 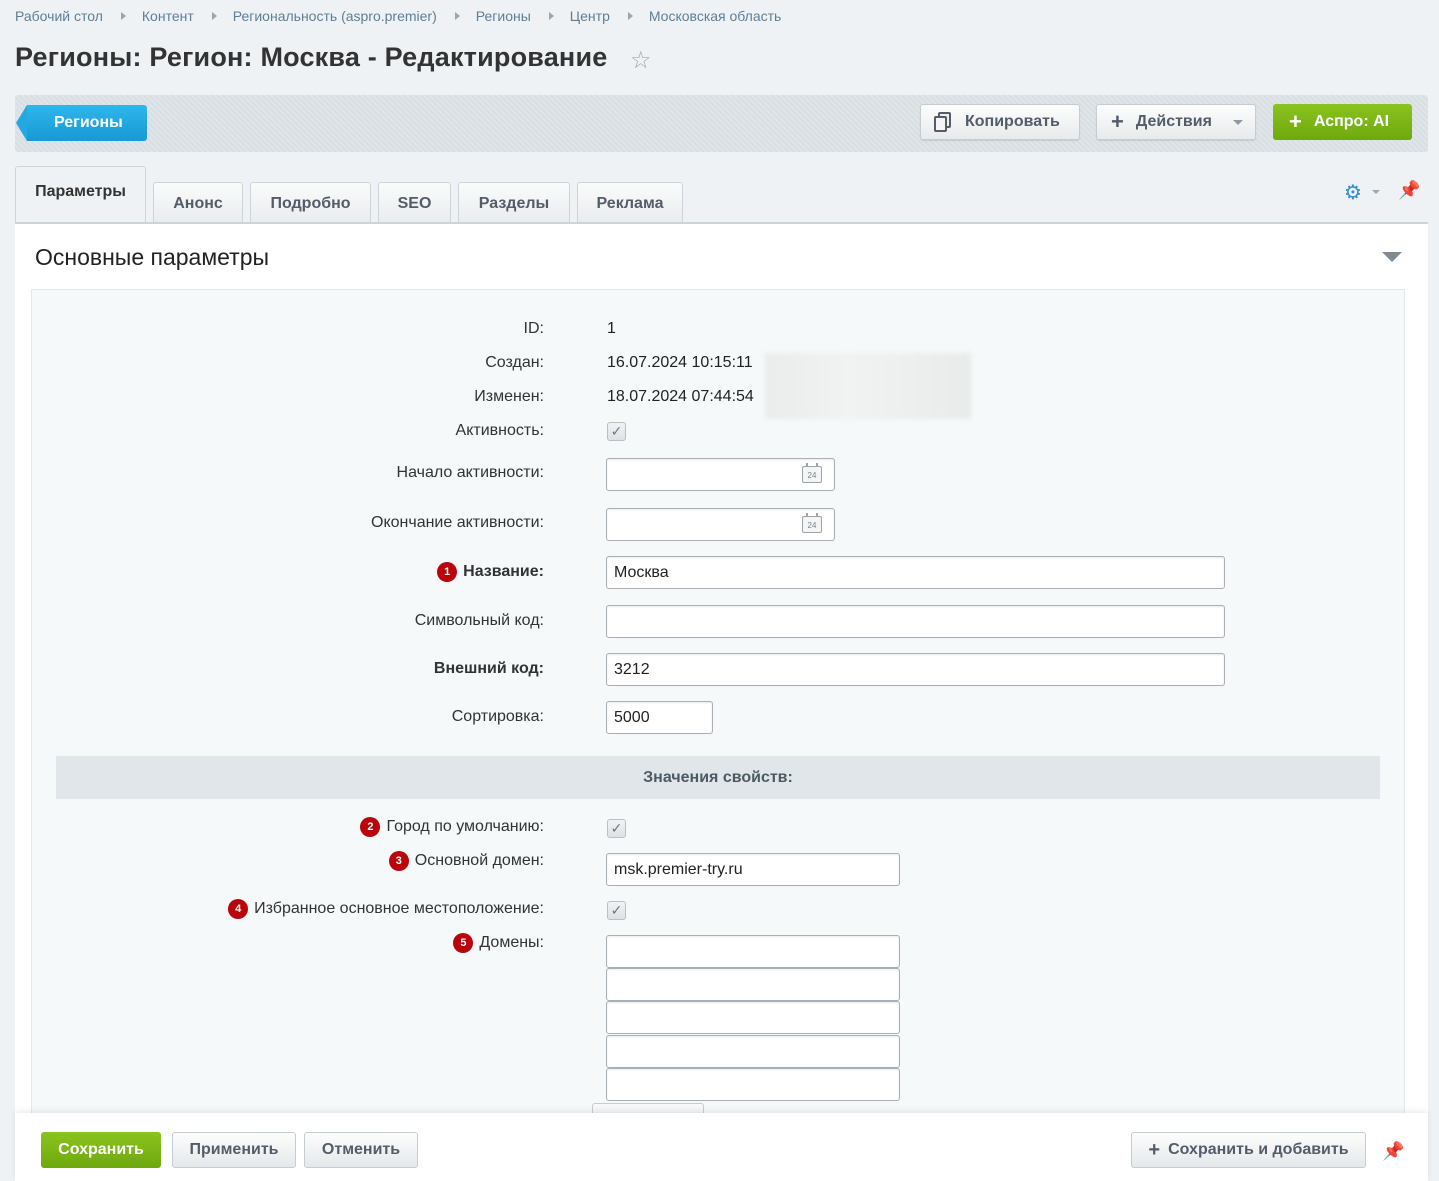 I want to click on apply-button: Применить, so click(x=234, y=1150).